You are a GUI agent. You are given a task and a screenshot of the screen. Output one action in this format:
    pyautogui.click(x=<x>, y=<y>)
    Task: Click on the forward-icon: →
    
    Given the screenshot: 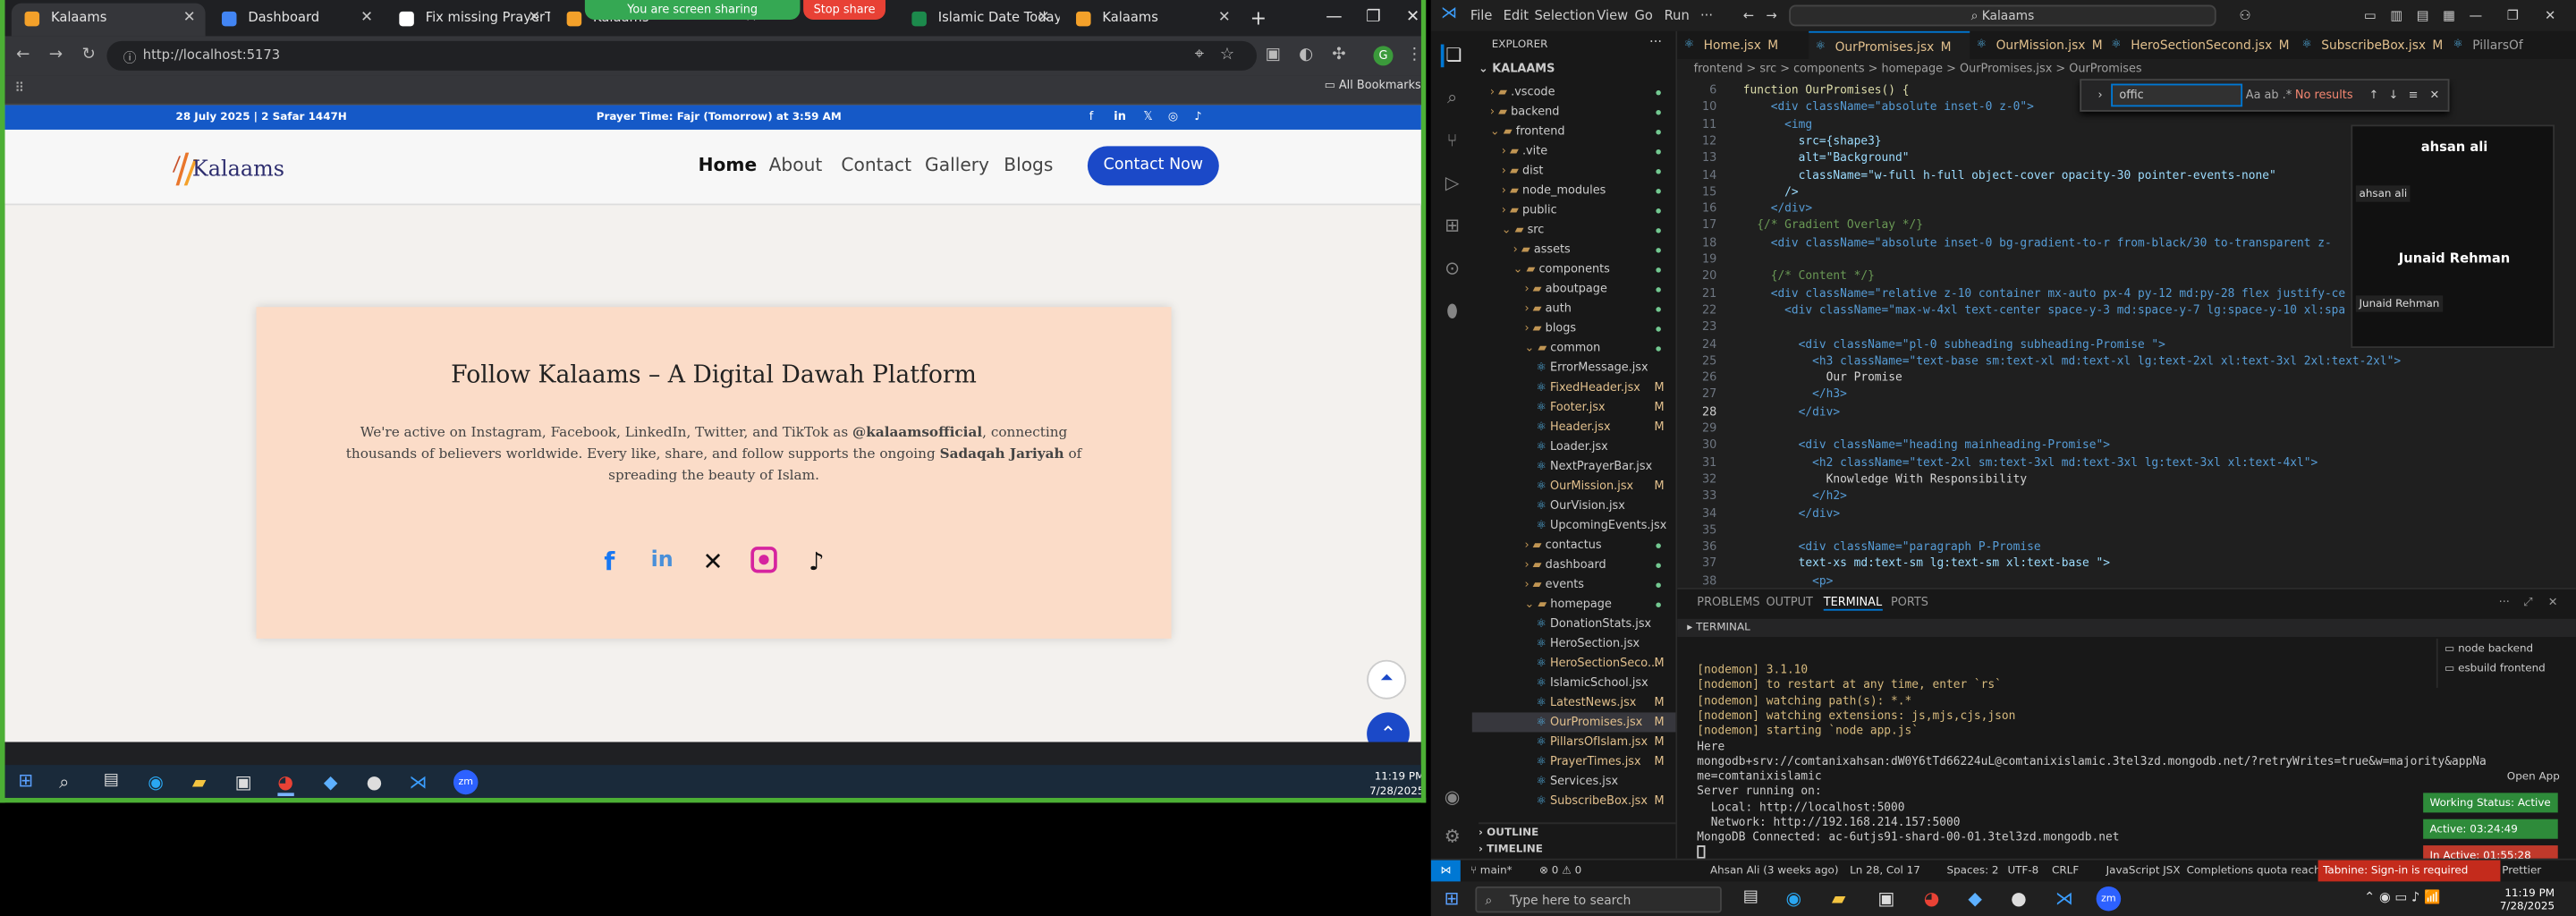 What is the action you would take?
    pyautogui.click(x=56, y=56)
    